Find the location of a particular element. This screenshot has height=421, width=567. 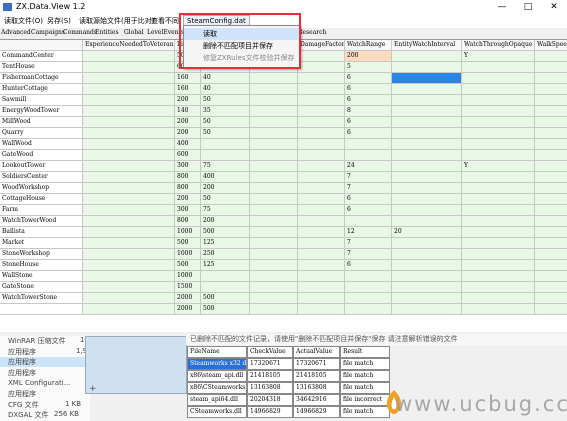

row-label: WallStone is located at coordinates (41, 276).